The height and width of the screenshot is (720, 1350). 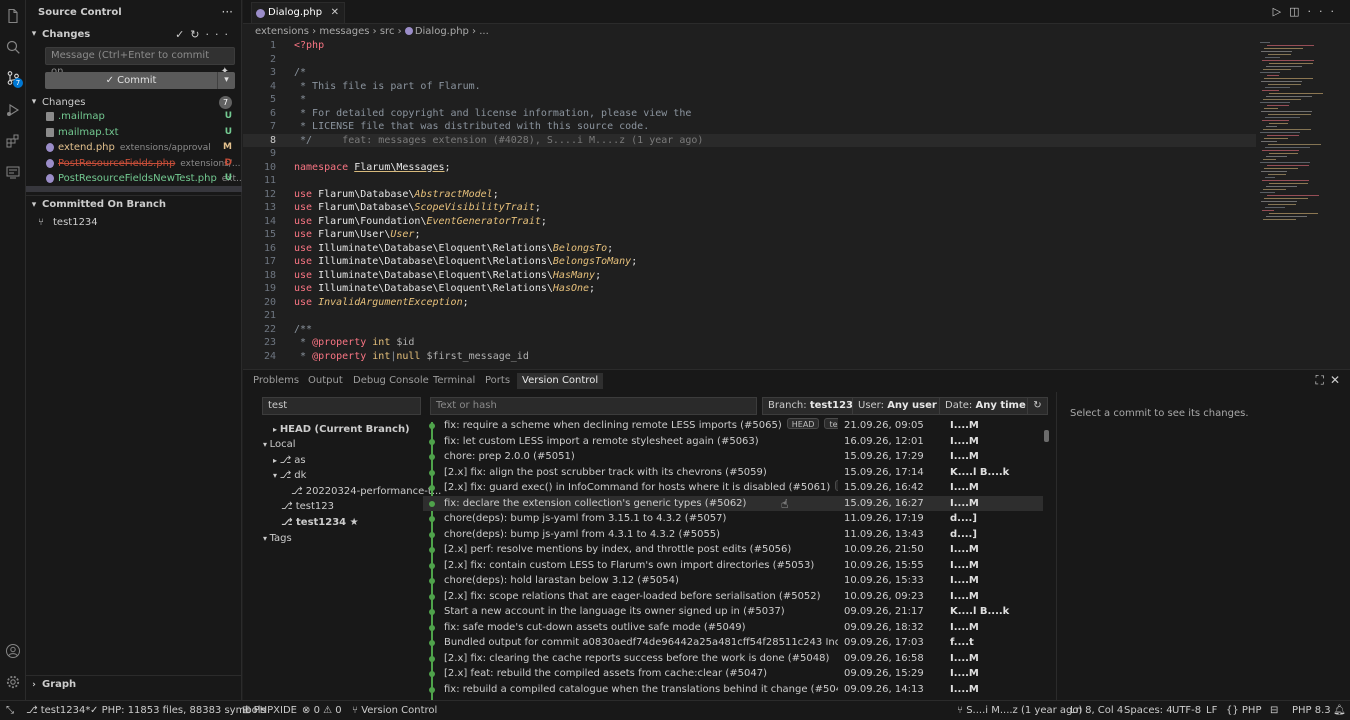 I want to click on changed-file-row: .mailmap U, so click(x=134, y=116).